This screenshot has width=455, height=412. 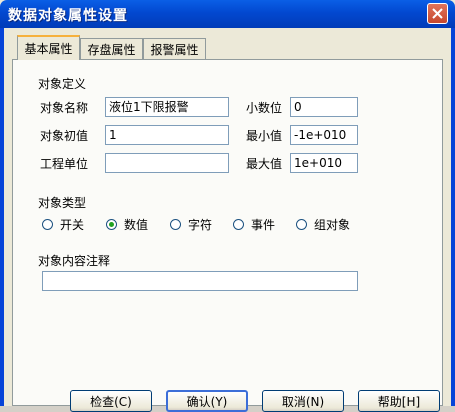 I want to click on tab-label: 存盘属性, so click(x=111, y=49).